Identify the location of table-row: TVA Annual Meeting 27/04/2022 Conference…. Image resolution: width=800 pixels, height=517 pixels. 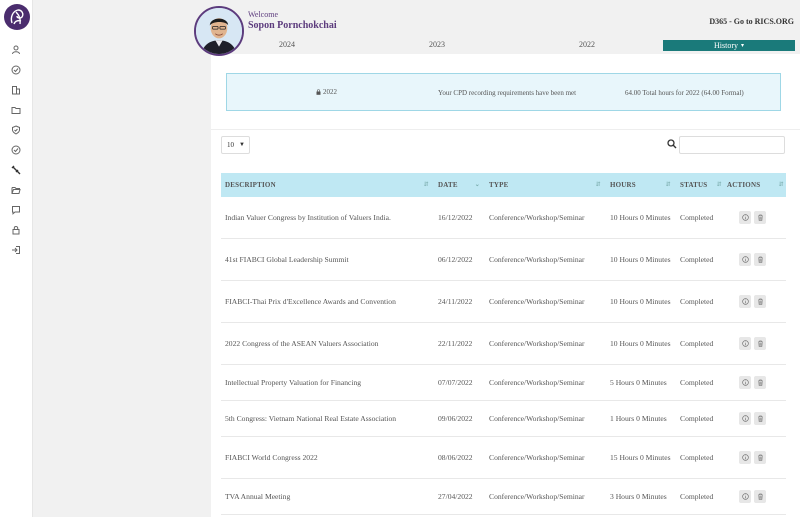
(503, 497).